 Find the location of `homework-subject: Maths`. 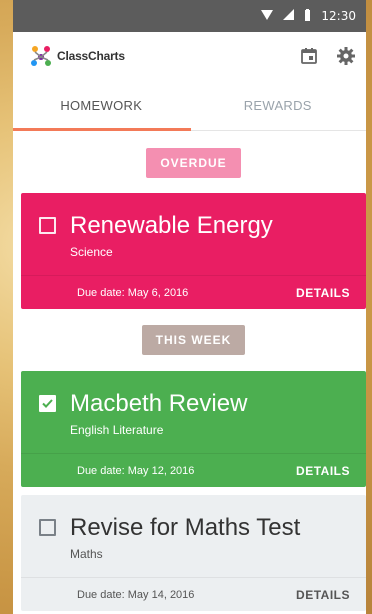

homework-subject: Maths is located at coordinates (86, 554).